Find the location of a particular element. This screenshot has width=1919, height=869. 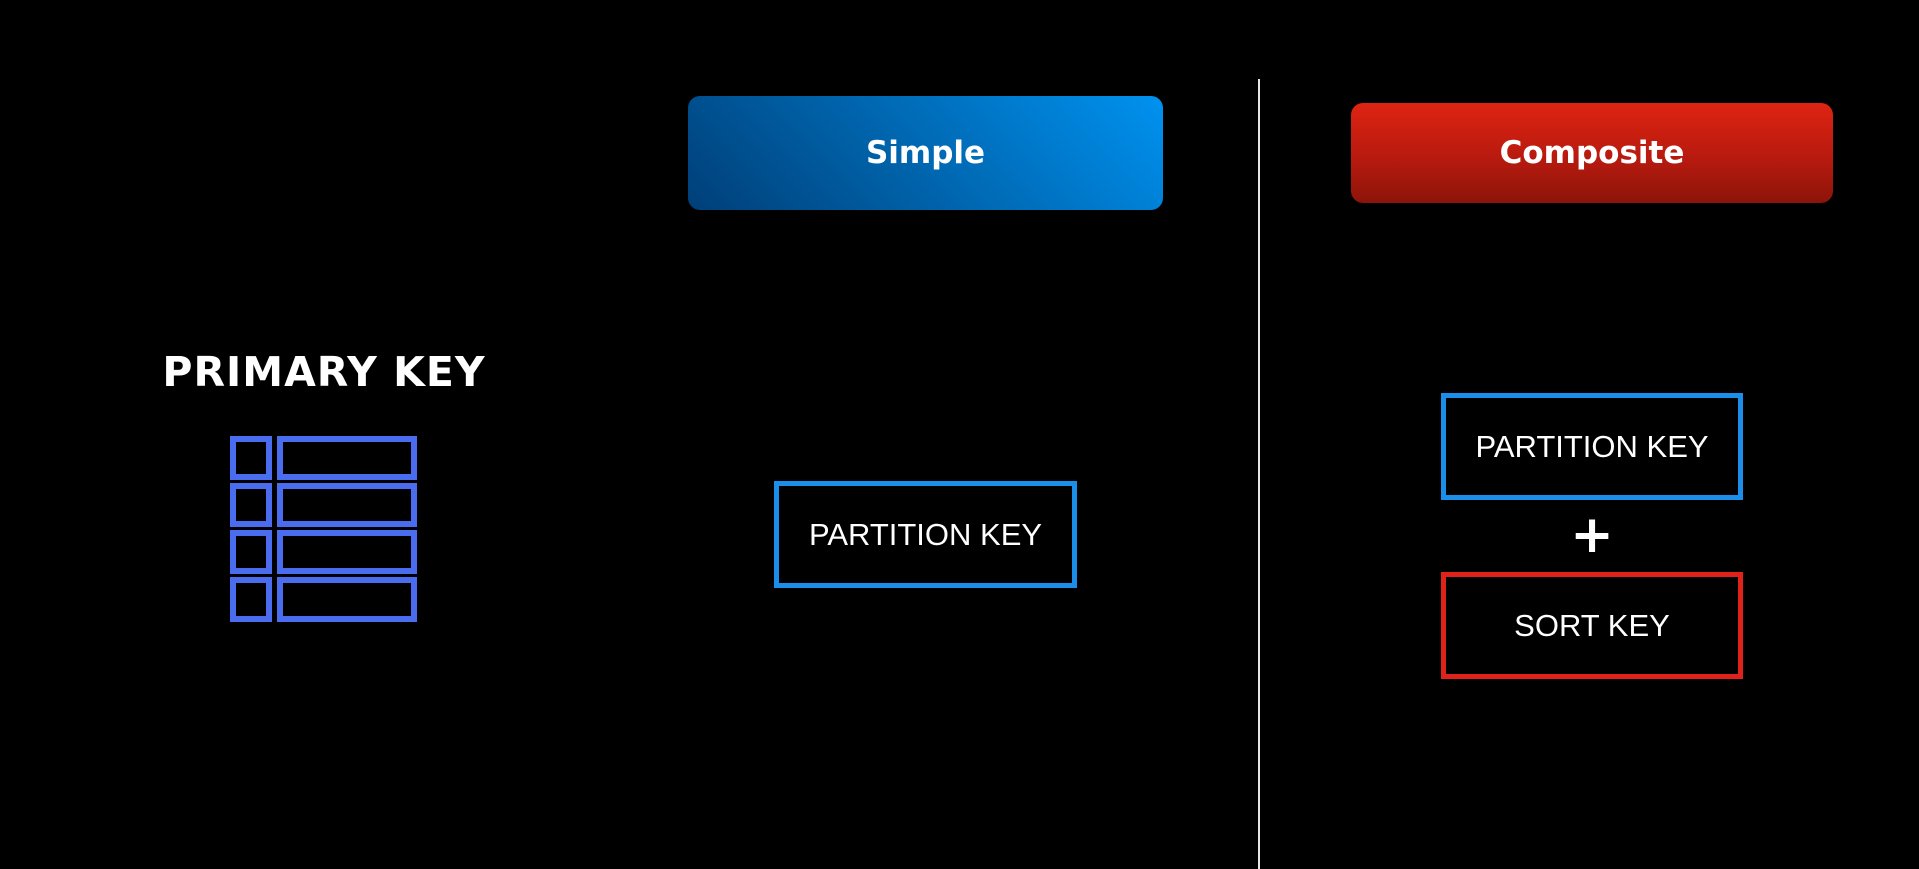

simple-partition-key-label: PARTITION KEY is located at coordinates (925, 534).